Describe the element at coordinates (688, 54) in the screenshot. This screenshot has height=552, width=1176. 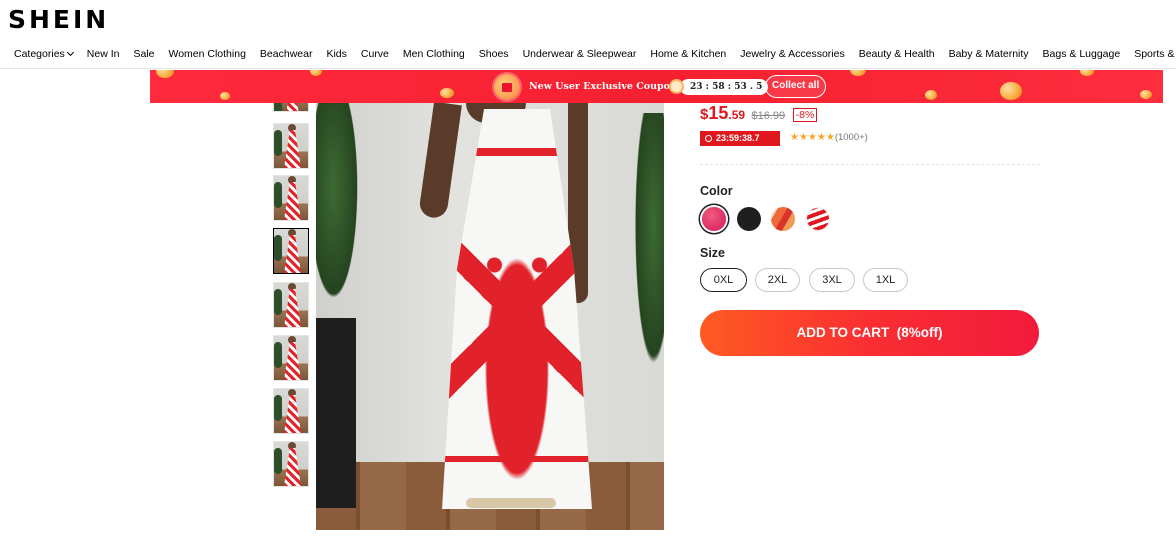
I see `nav-home-kitchen: Home & Kitchen` at that location.